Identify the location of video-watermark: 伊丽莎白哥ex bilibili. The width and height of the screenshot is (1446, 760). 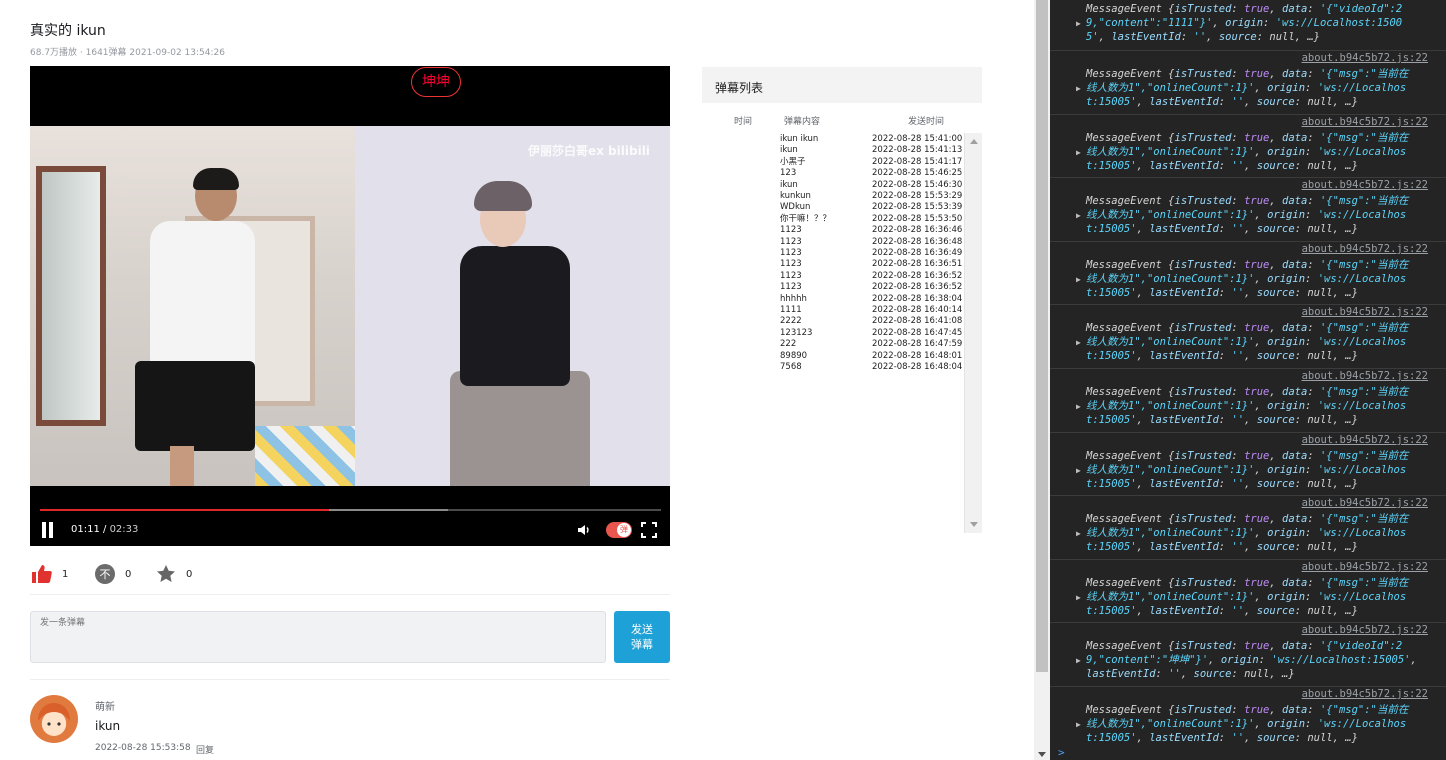
(589, 151).